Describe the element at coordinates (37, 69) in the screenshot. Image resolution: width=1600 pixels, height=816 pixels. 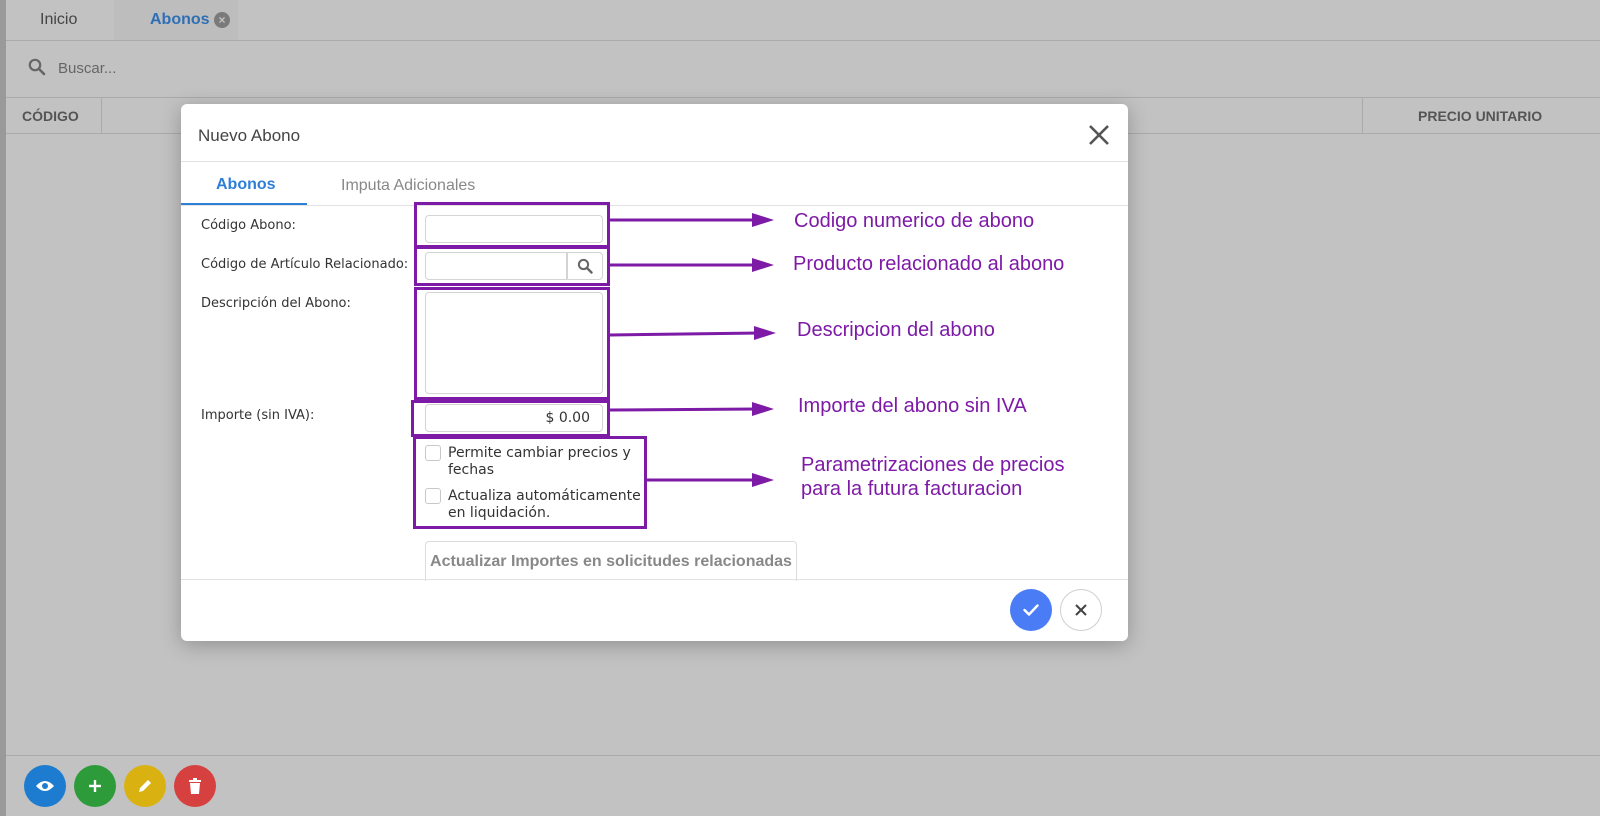
I see `search-icon` at that location.